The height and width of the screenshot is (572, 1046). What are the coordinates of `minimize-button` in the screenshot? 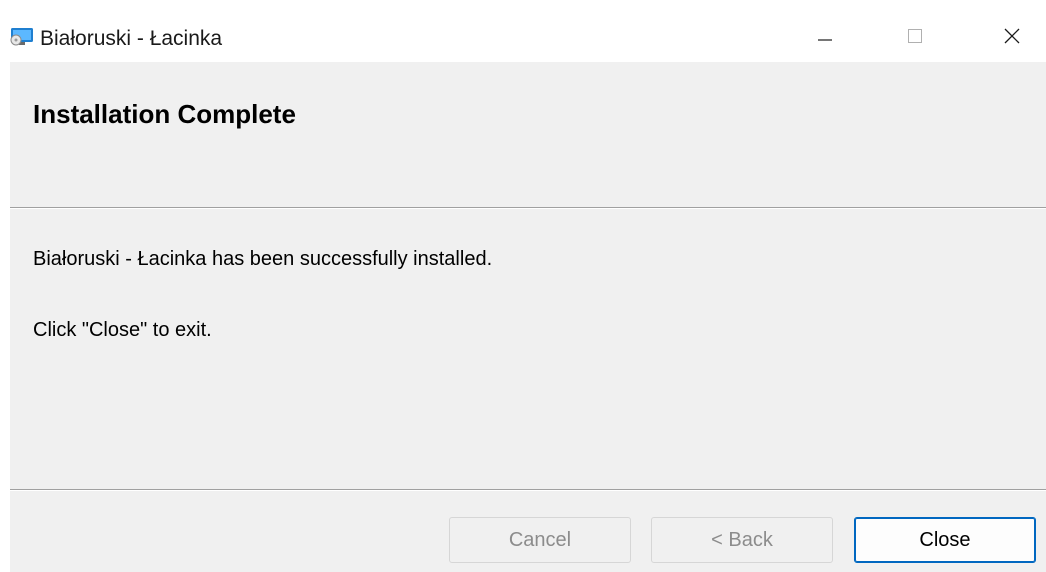 It's located at (825, 38).